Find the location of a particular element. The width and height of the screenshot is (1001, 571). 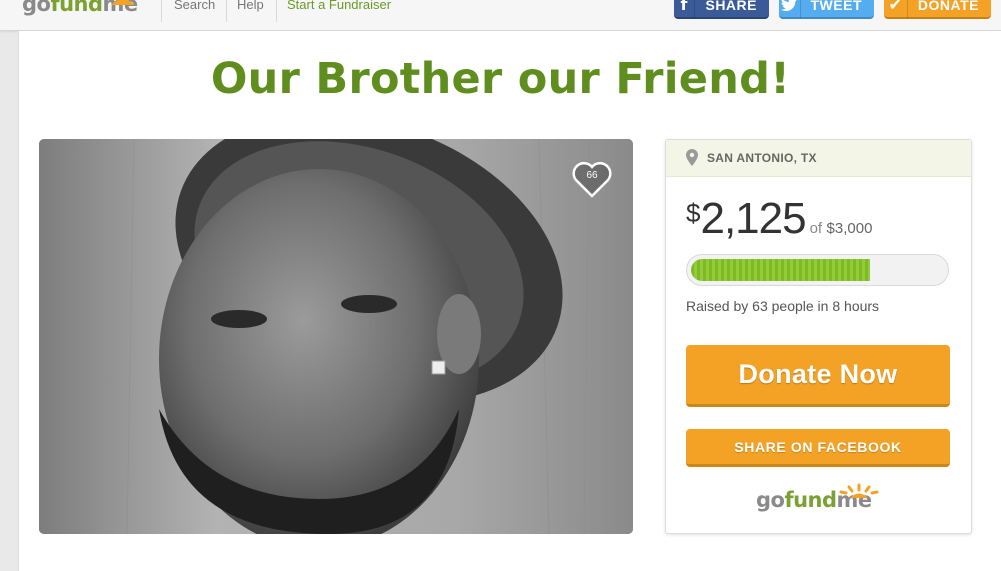

raised-by-text: Raised by 63 people in 8 hours is located at coordinates (782, 306).